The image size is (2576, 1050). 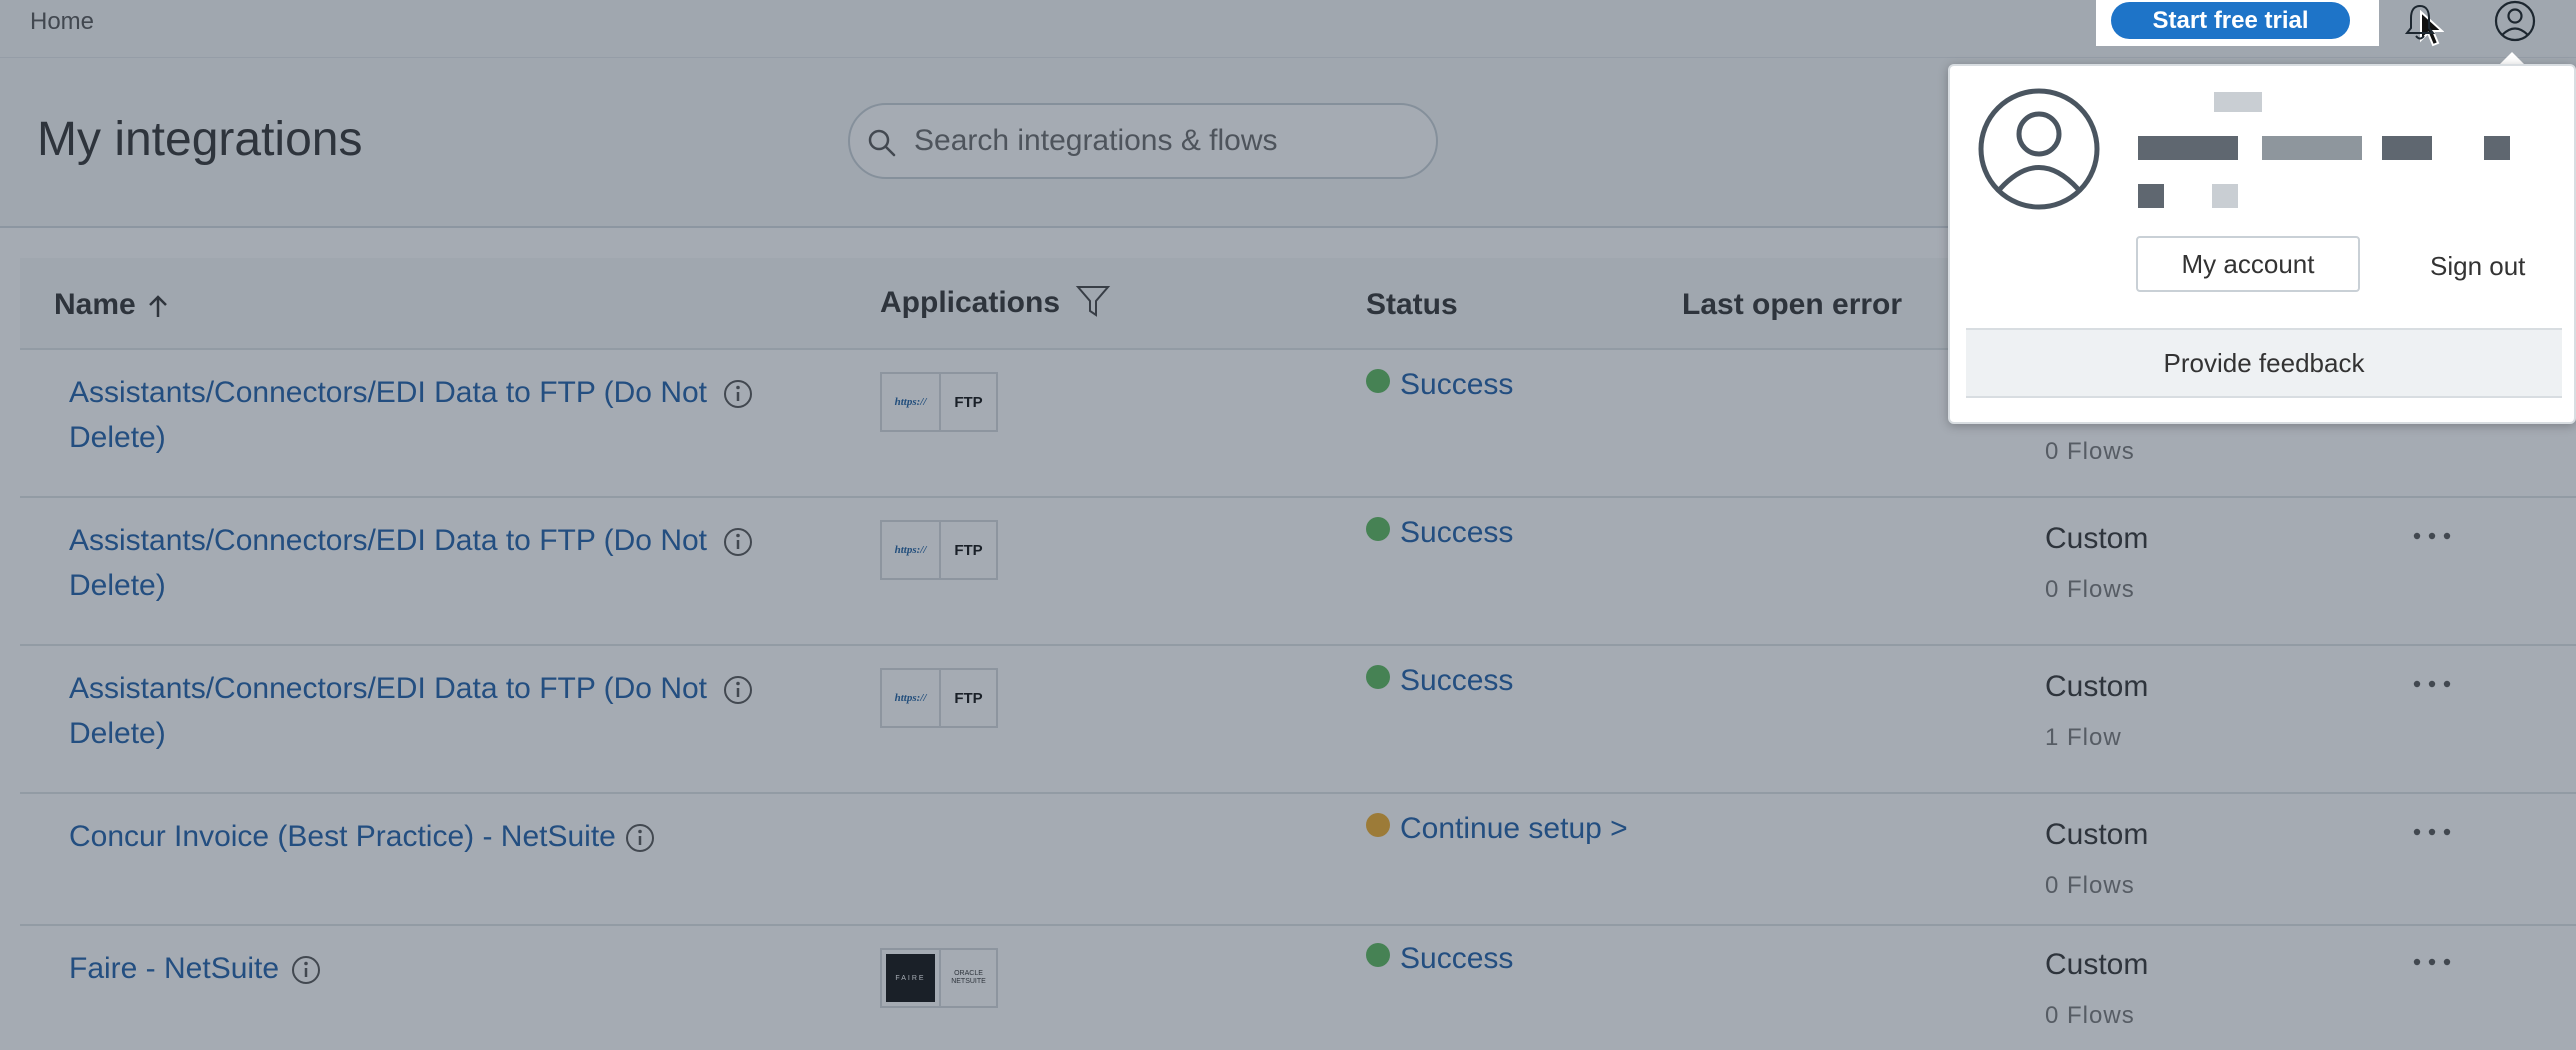 I want to click on start-free-trial-button: Start free trial, so click(x=2230, y=20).